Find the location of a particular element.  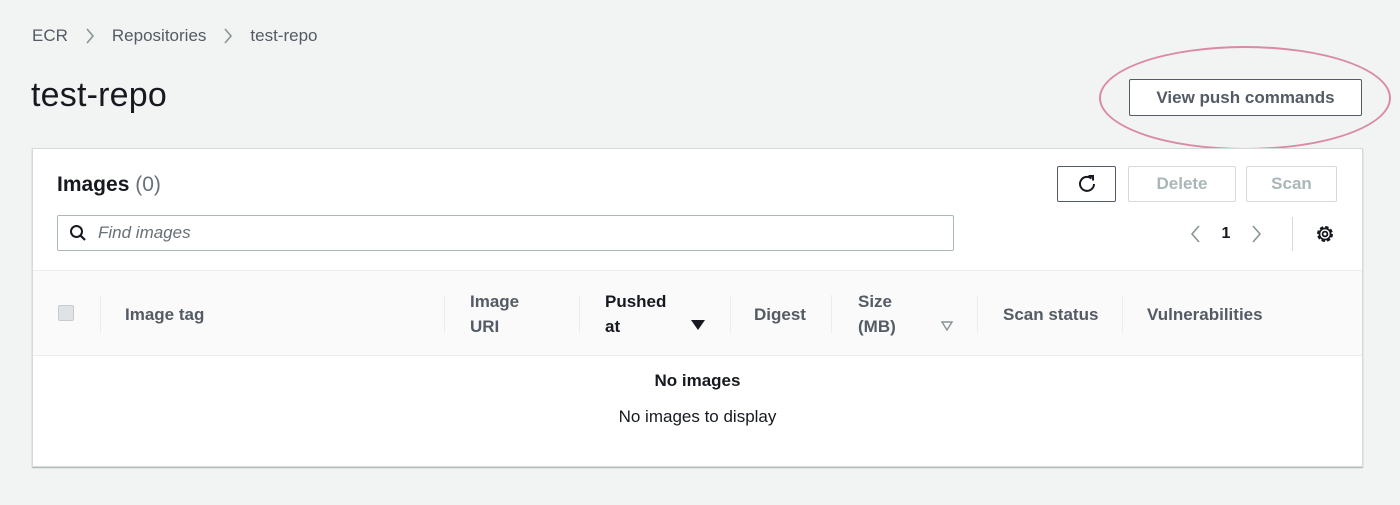

column-label: Size is located at coordinates (875, 301).